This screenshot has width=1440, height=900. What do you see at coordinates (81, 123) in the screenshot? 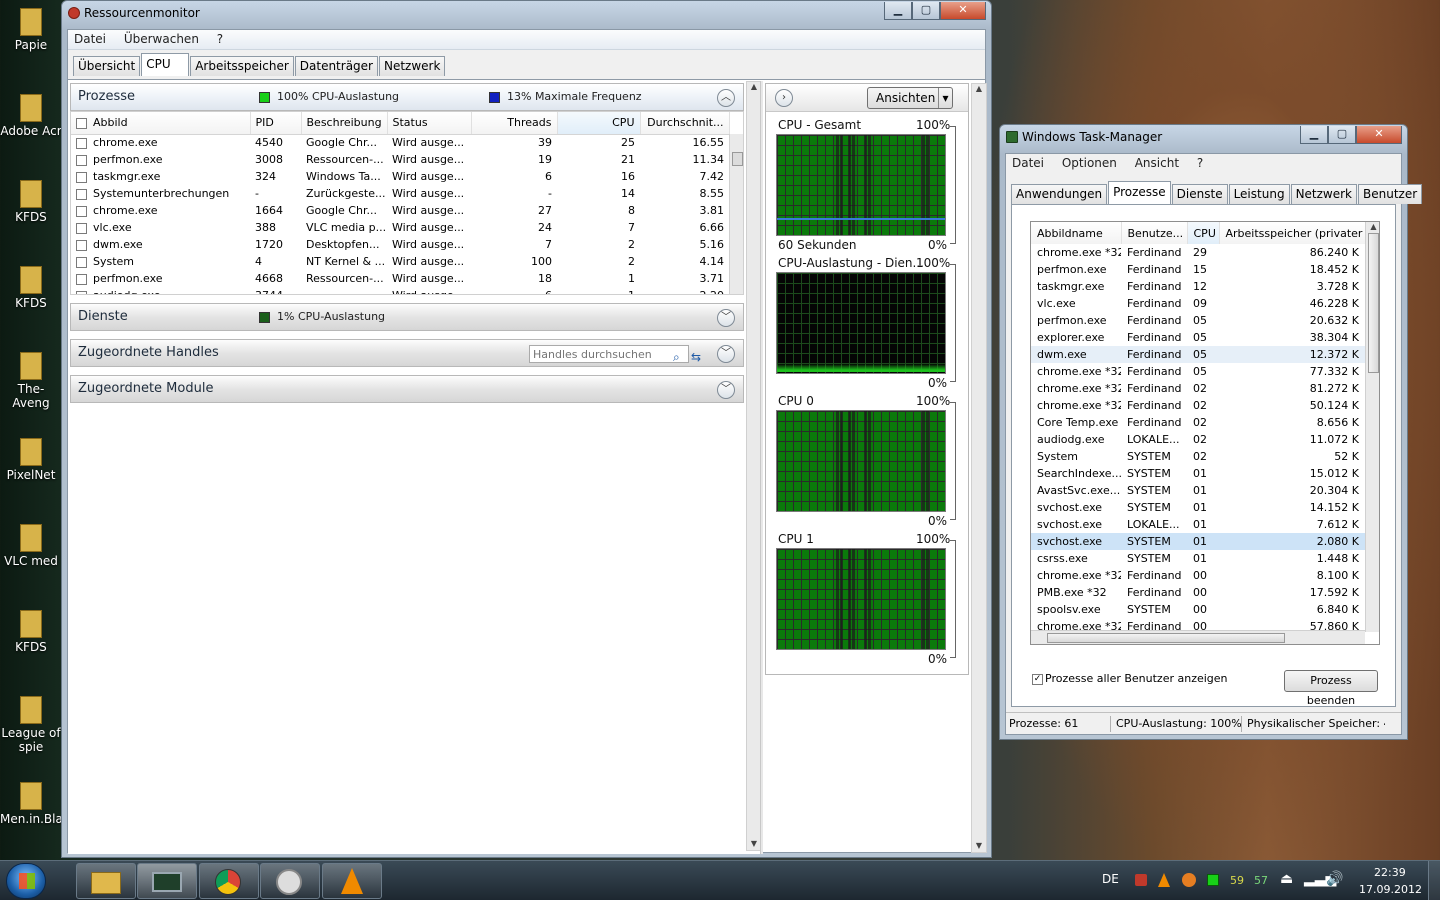
I see `select-all-checkbox` at bounding box center [81, 123].